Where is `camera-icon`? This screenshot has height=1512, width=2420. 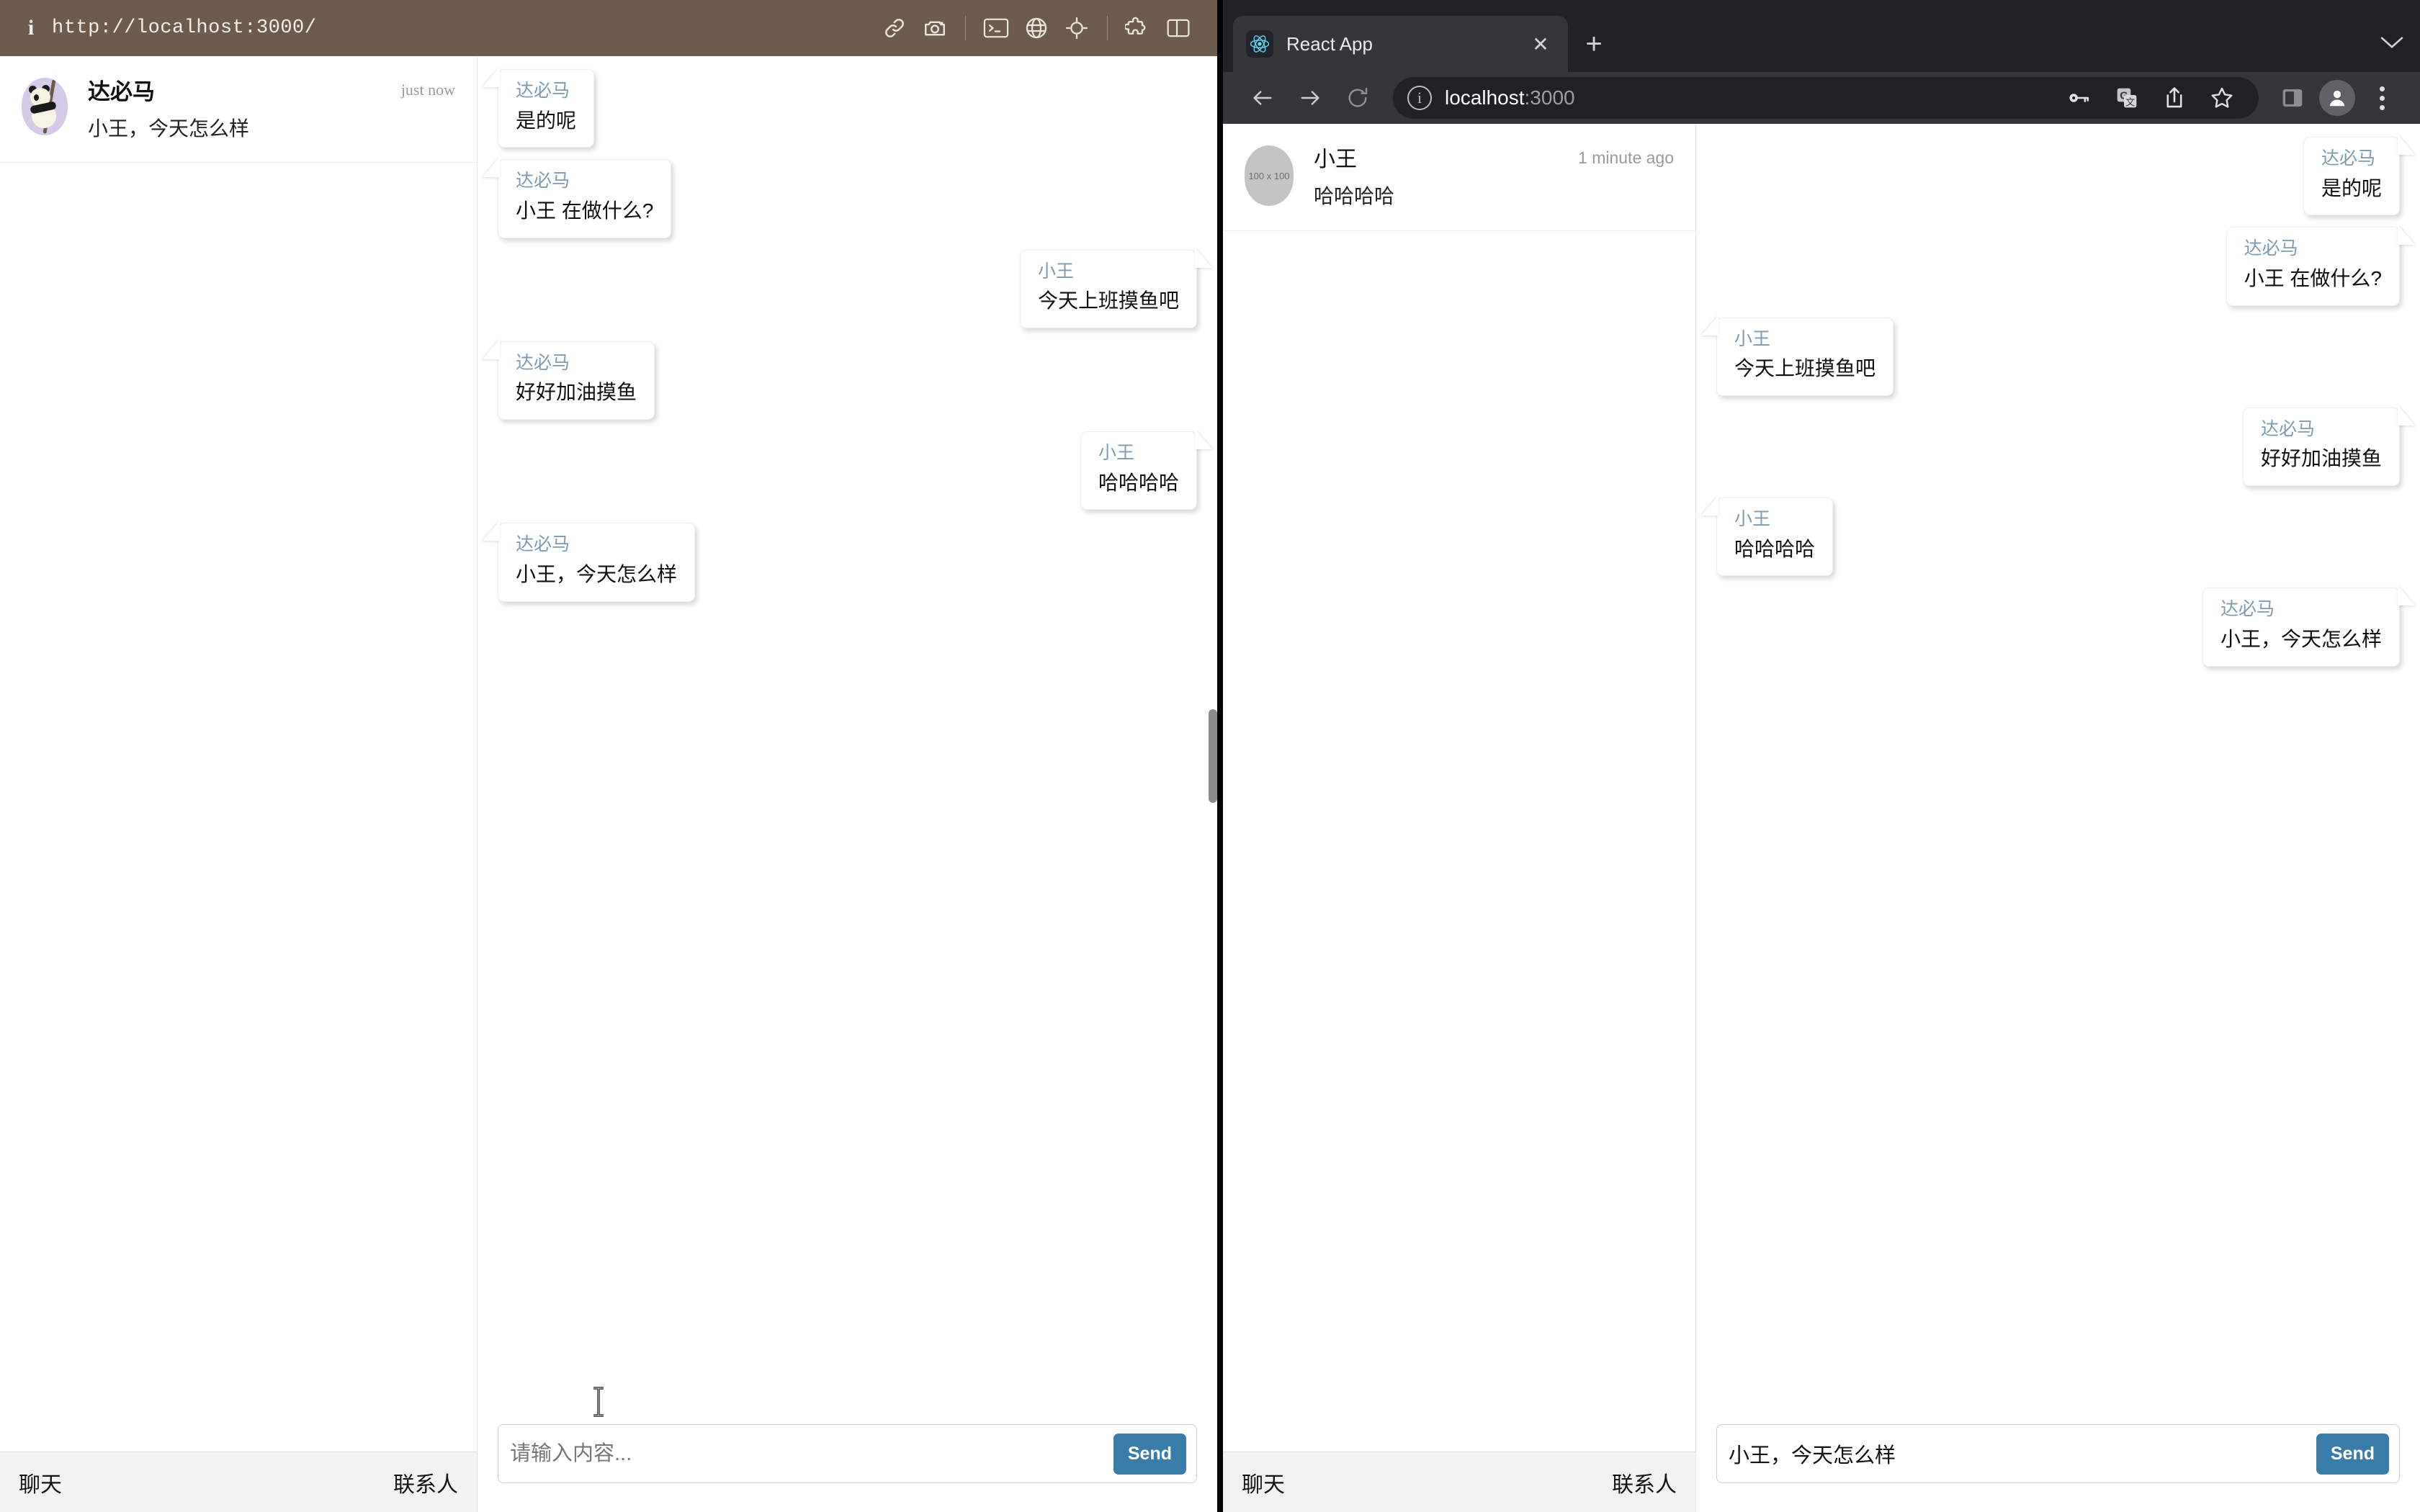 camera-icon is located at coordinates (935, 28).